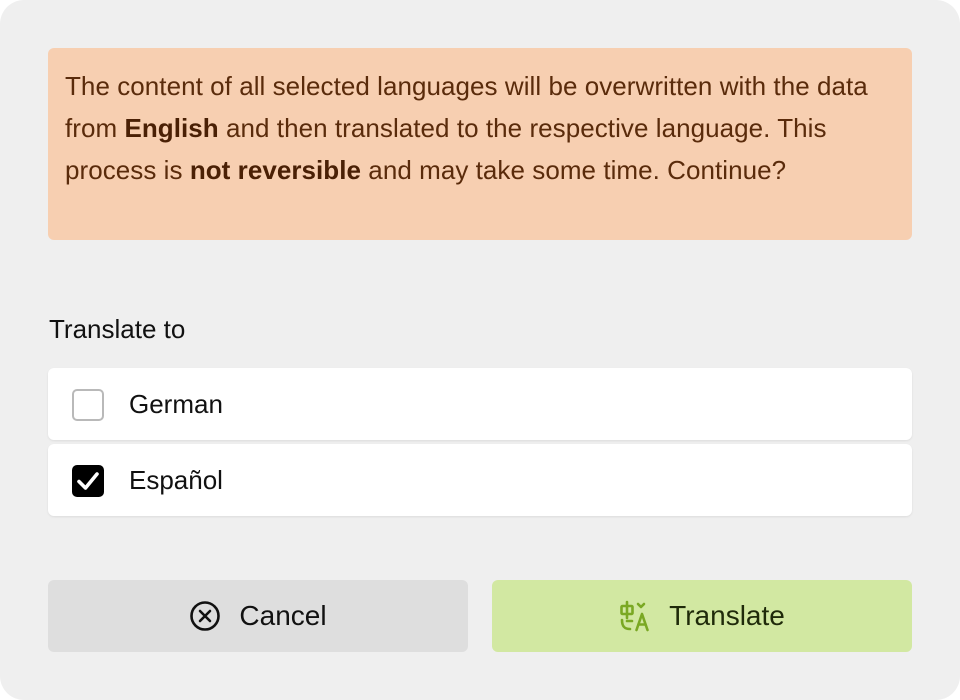 The image size is (960, 700). What do you see at coordinates (283, 615) in the screenshot?
I see `cancel-label: Cancel` at bounding box center [283, 615].